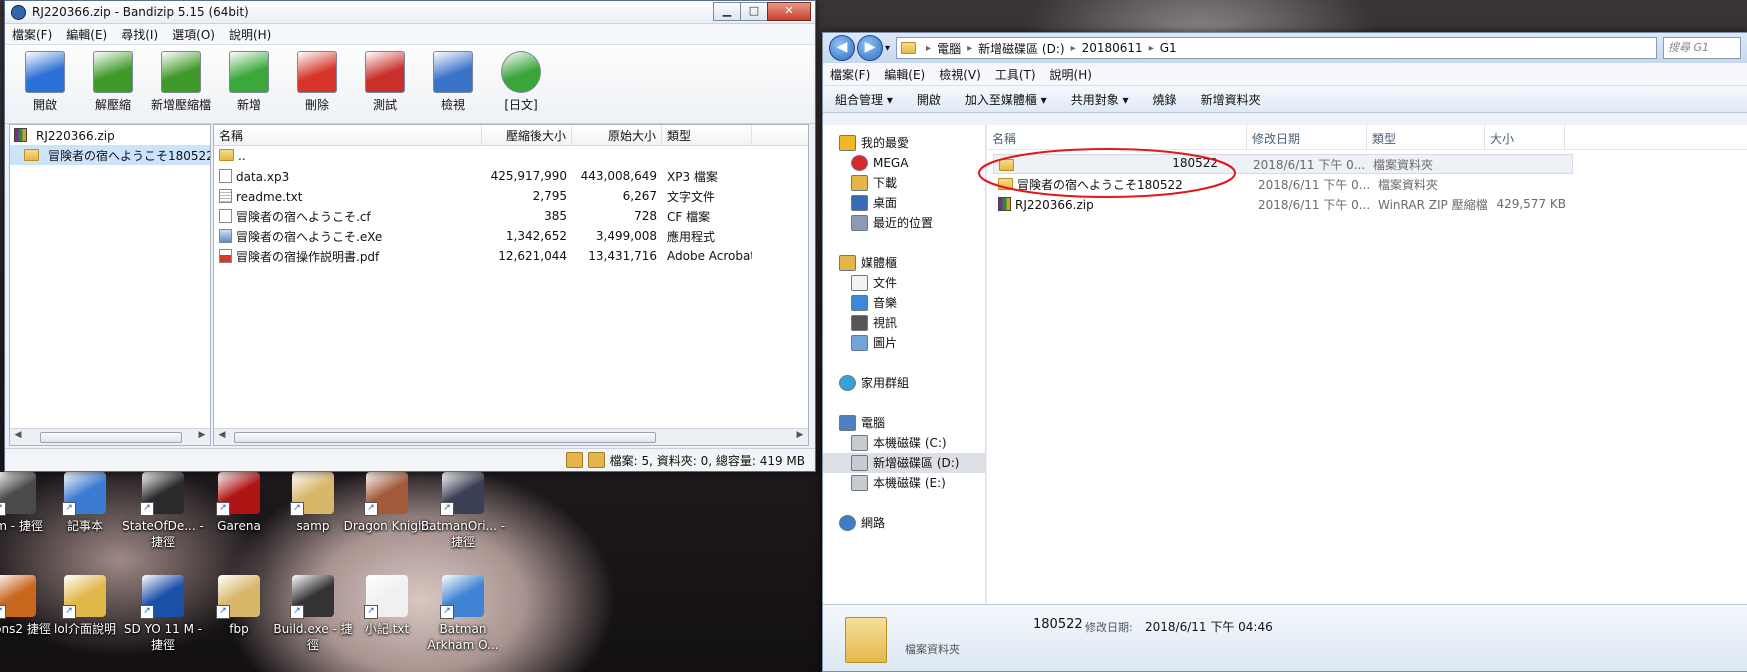 Image resolution: width=1747 pixels, height=672 pixels. I want to click on toolbar-button-test: 測試, so click(385, 82).